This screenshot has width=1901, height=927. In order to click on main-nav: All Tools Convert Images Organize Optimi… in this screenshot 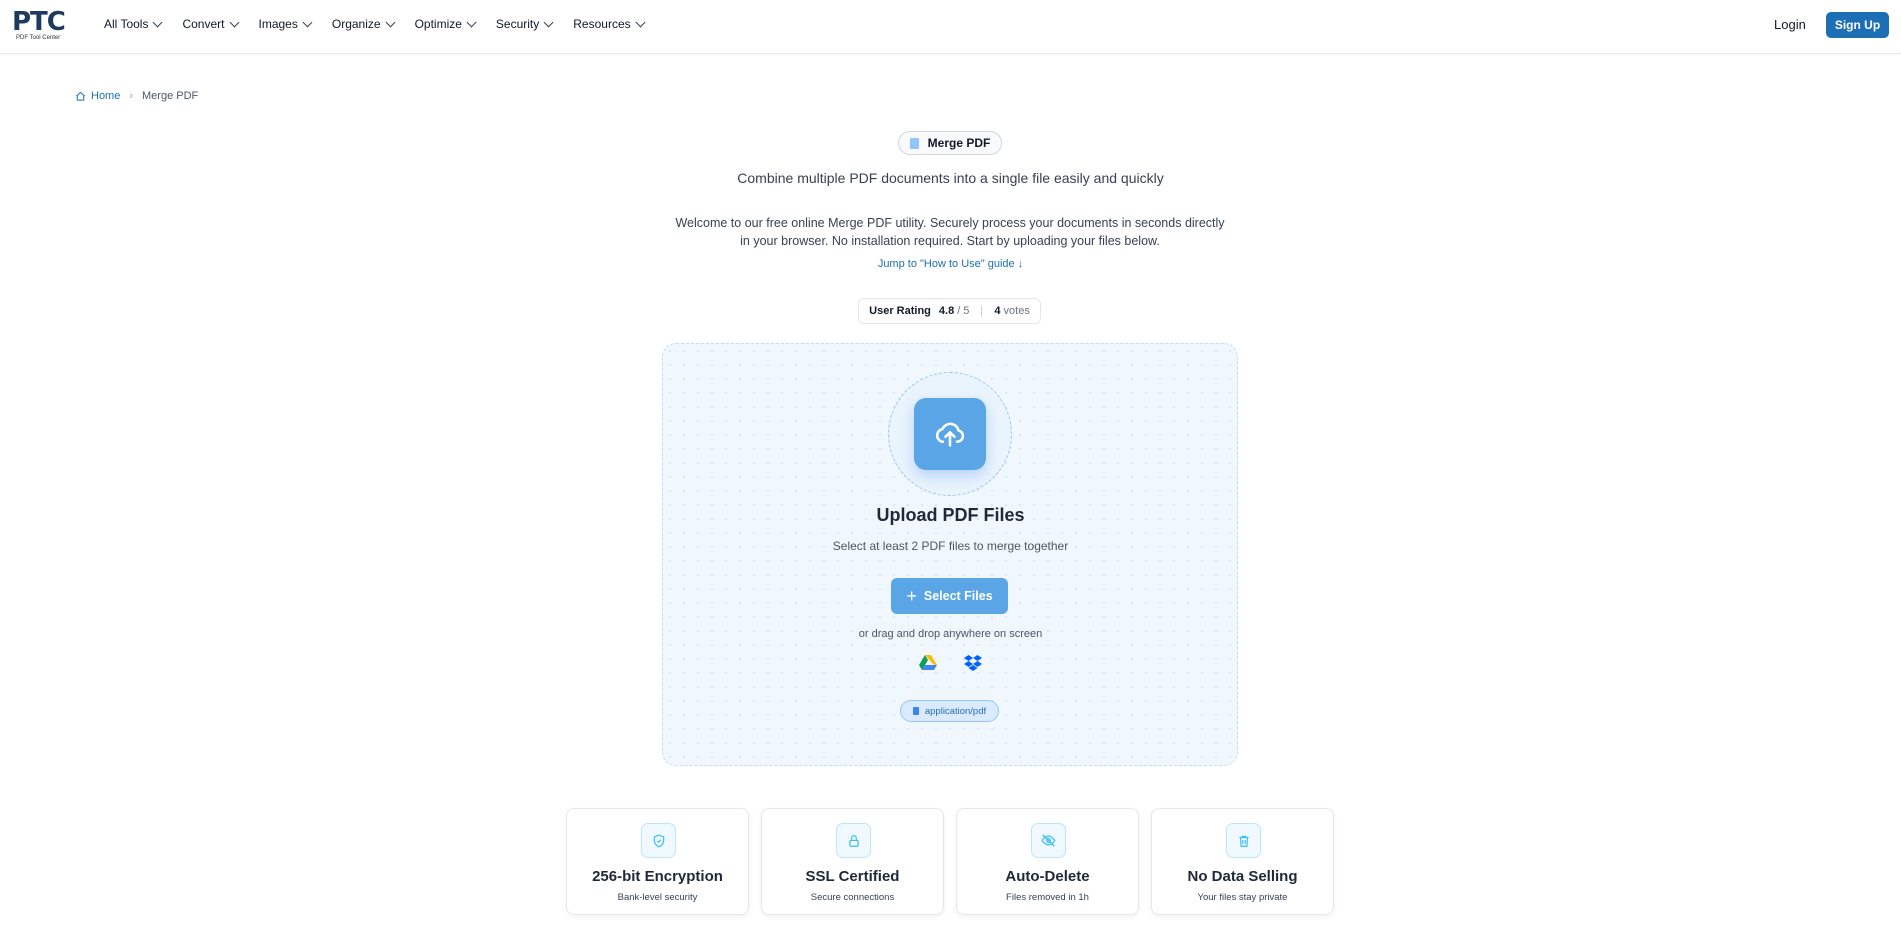, I will do `click(384, 24)`.